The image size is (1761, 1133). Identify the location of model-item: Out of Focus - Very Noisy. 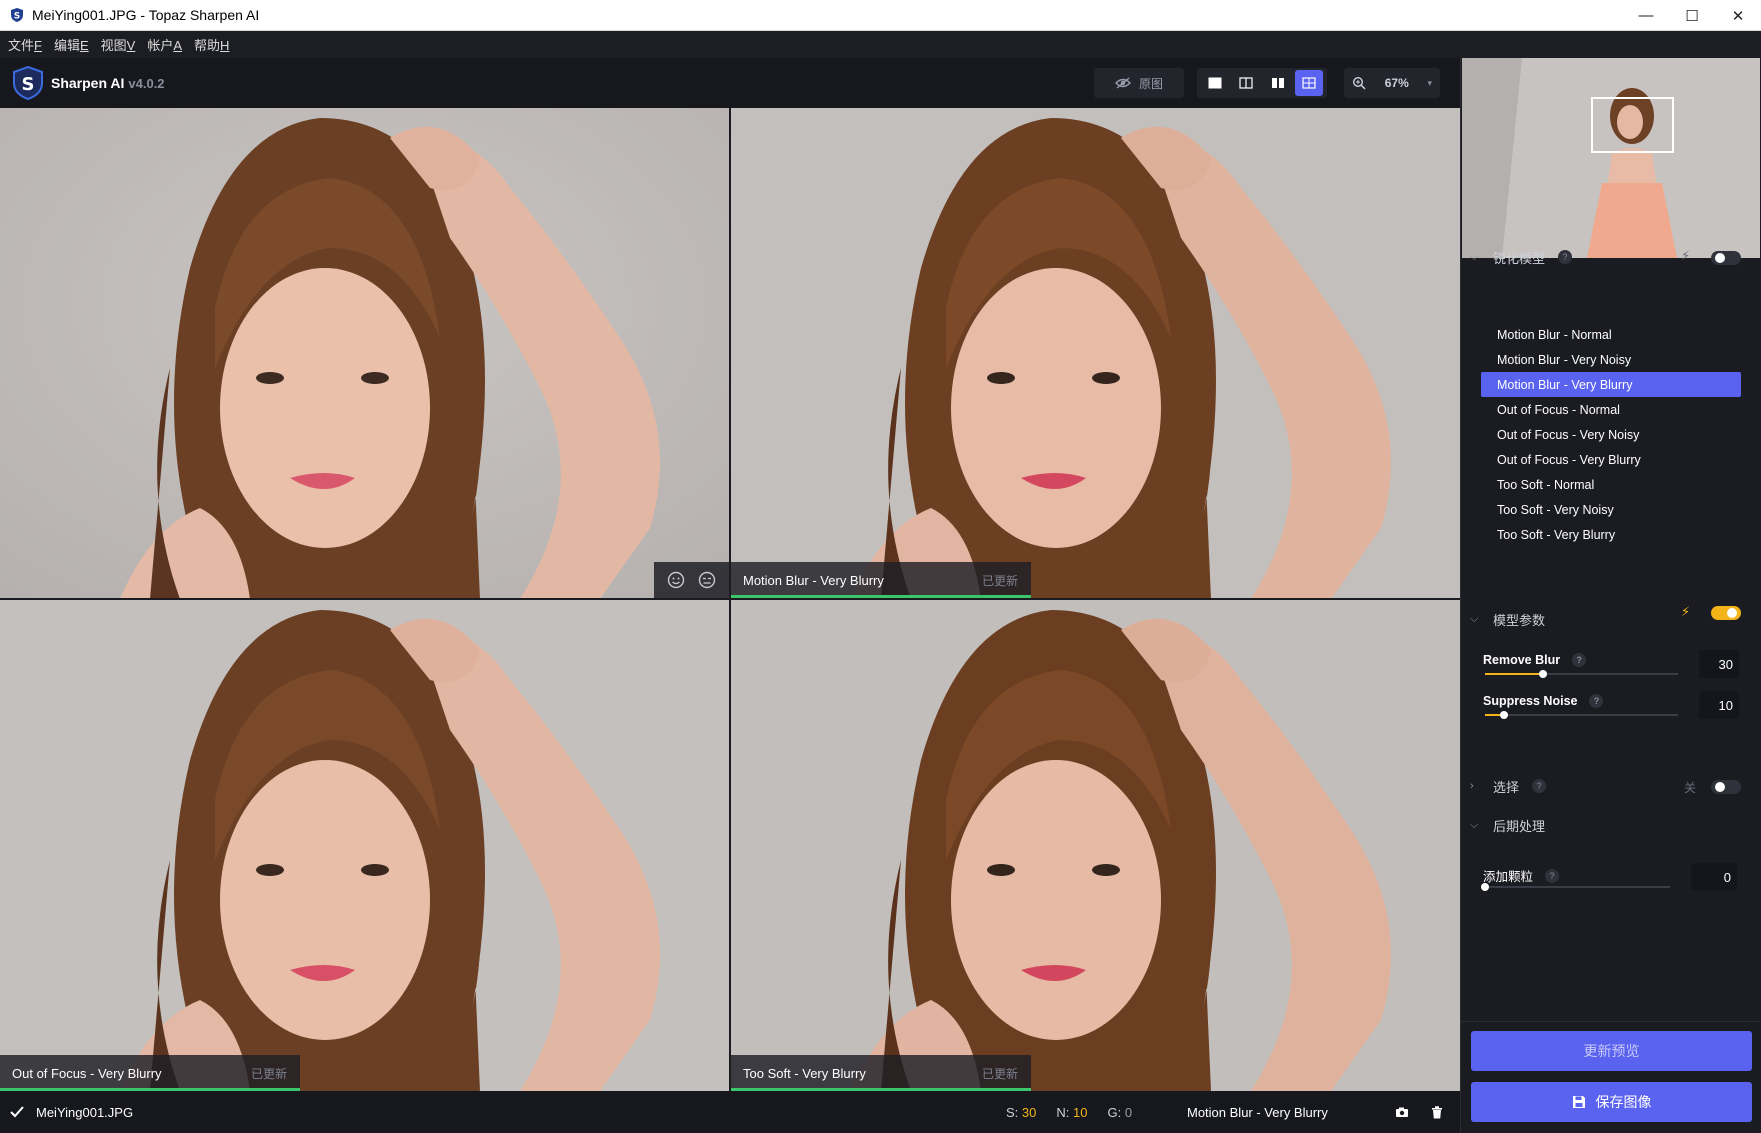
(1611, 434).